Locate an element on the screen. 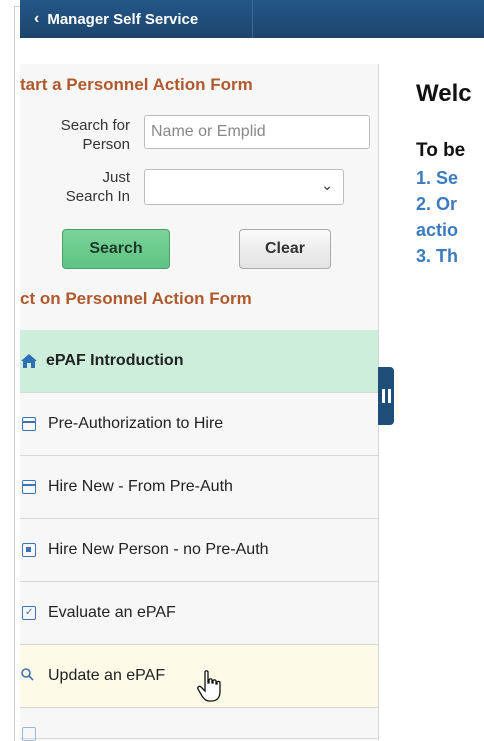 The width and height of the screenshot is (484, 741). menu-item-evaluate-an-epaf: ✓ Evaluate an ePAF is located at coordinates (199, 613).